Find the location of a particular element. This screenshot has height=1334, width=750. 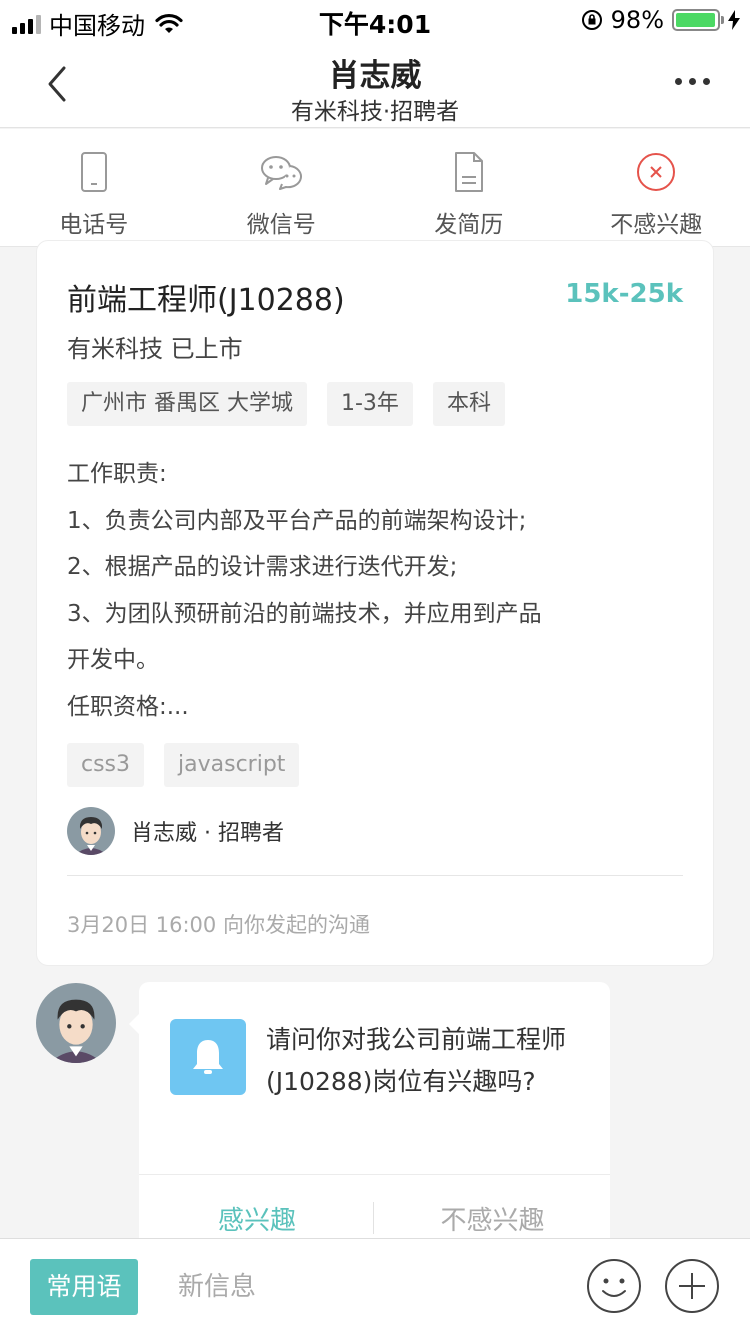

skill-tag: javascript is located at coordinates (232, 765).